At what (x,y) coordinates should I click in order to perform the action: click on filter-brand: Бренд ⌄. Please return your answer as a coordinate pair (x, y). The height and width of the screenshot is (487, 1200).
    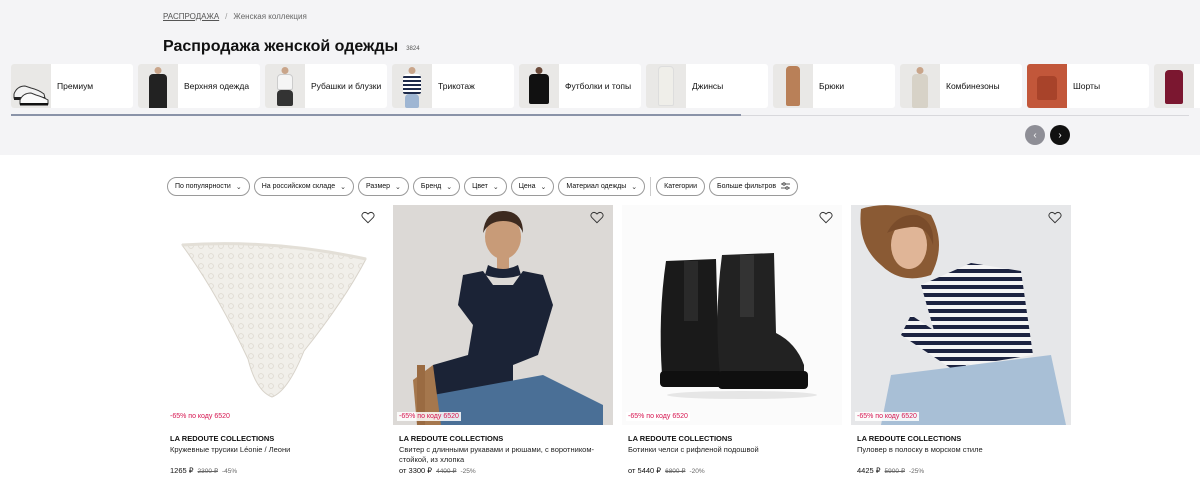
    Looking at the image, I should click on (436, 186).